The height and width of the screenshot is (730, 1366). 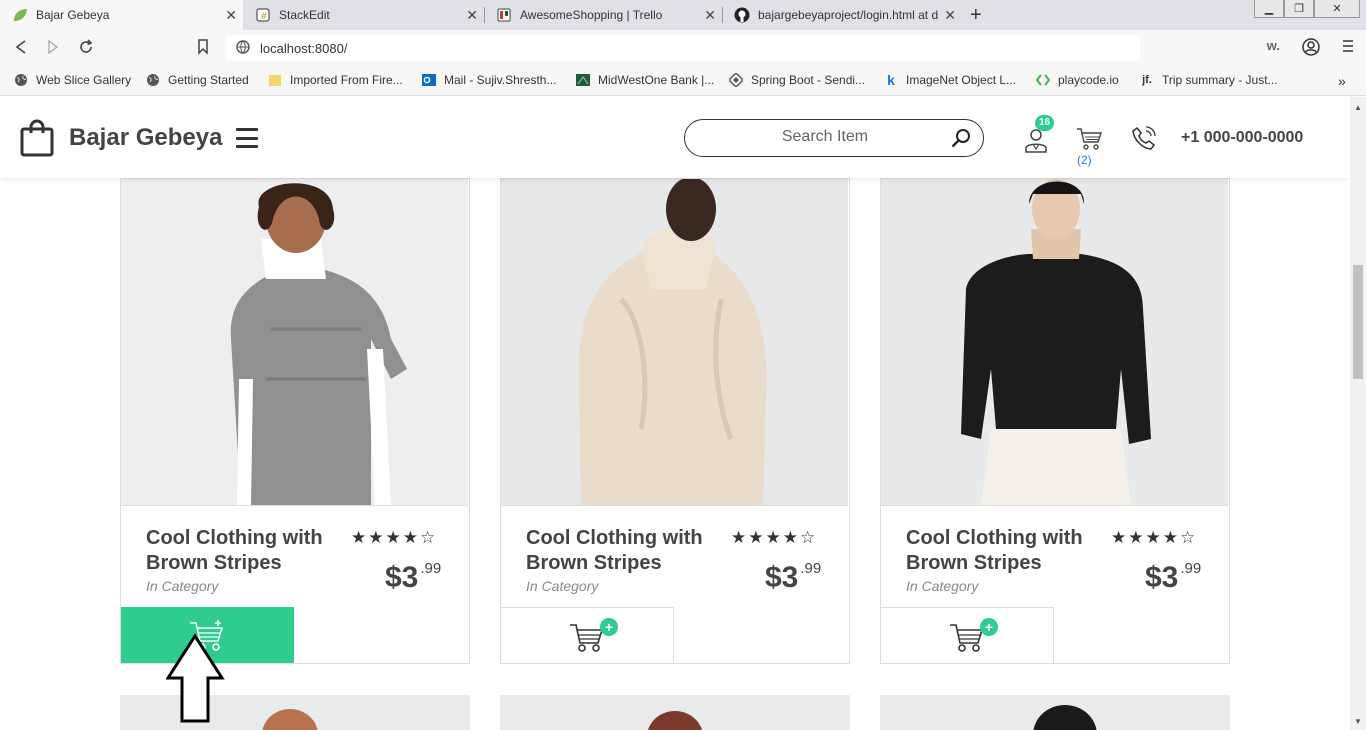 What do you see at coordinates (53, 49) in the screenshot?
I see `forward-icon` at bounding box center [53, 49].